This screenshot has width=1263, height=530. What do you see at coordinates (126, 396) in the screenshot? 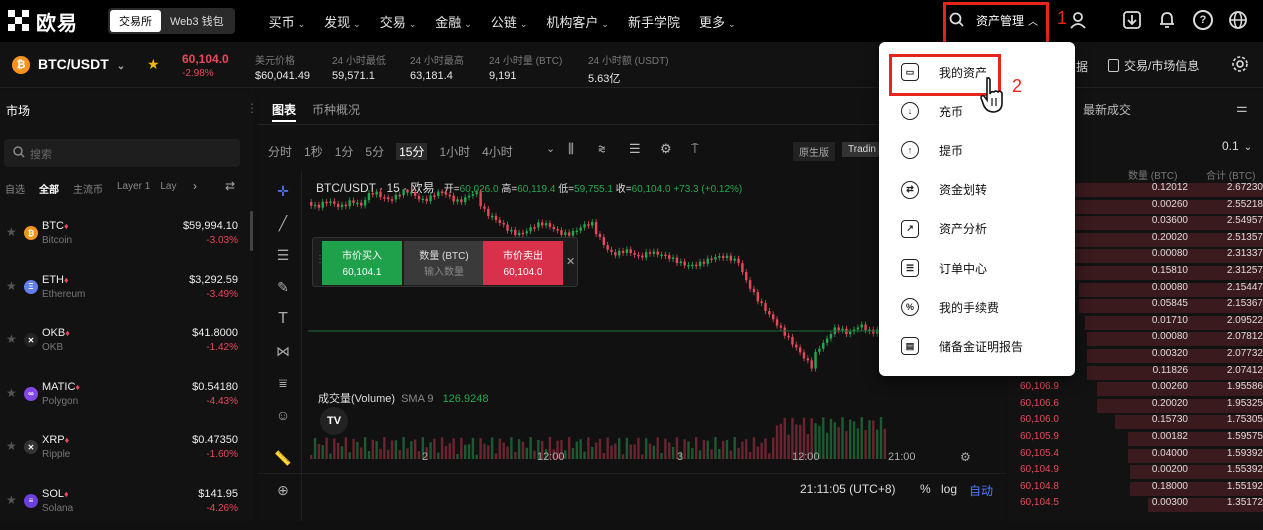
I see `market-row: ★∞MATIC♦Polygon$0.54180-4.43%` at bounding box center [126, 396].